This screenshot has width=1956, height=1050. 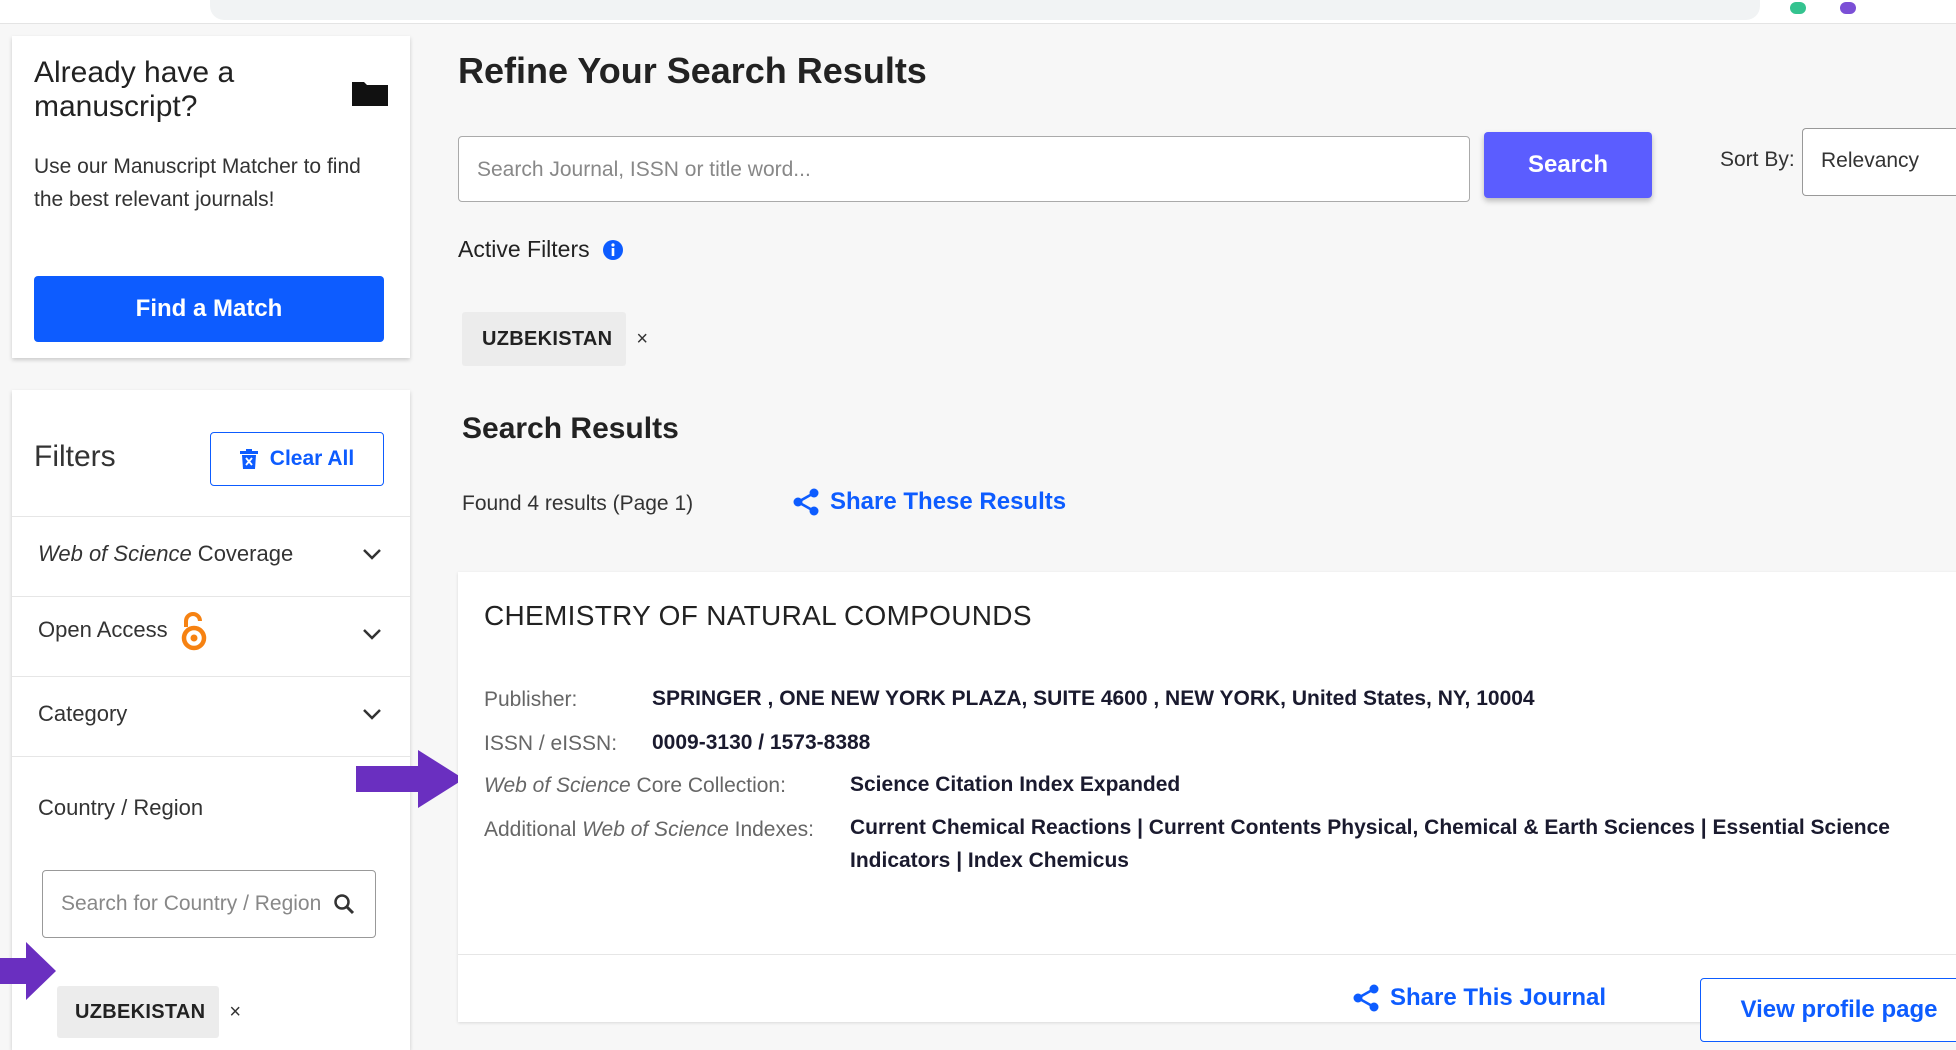 I want to click on filter-label: Web of Science Coverage, so click(x=166, y=553).